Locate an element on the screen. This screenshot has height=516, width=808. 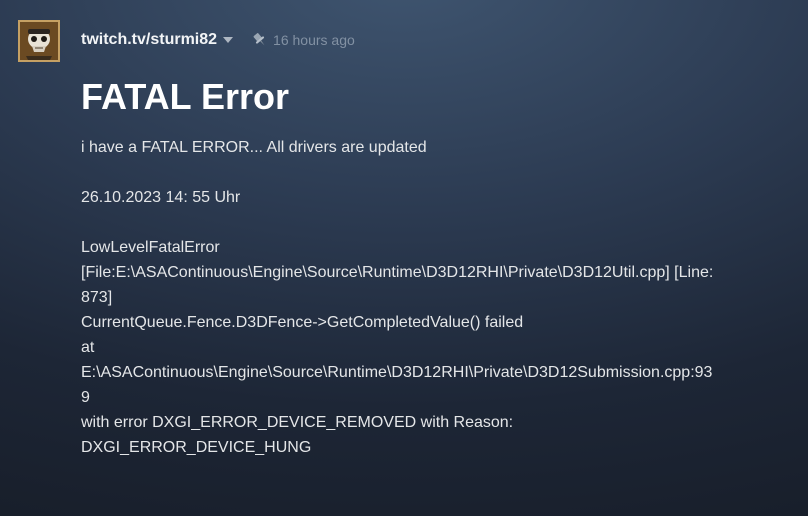
post-timestamp: 16 hours ago is located at coordinates (314, 40).